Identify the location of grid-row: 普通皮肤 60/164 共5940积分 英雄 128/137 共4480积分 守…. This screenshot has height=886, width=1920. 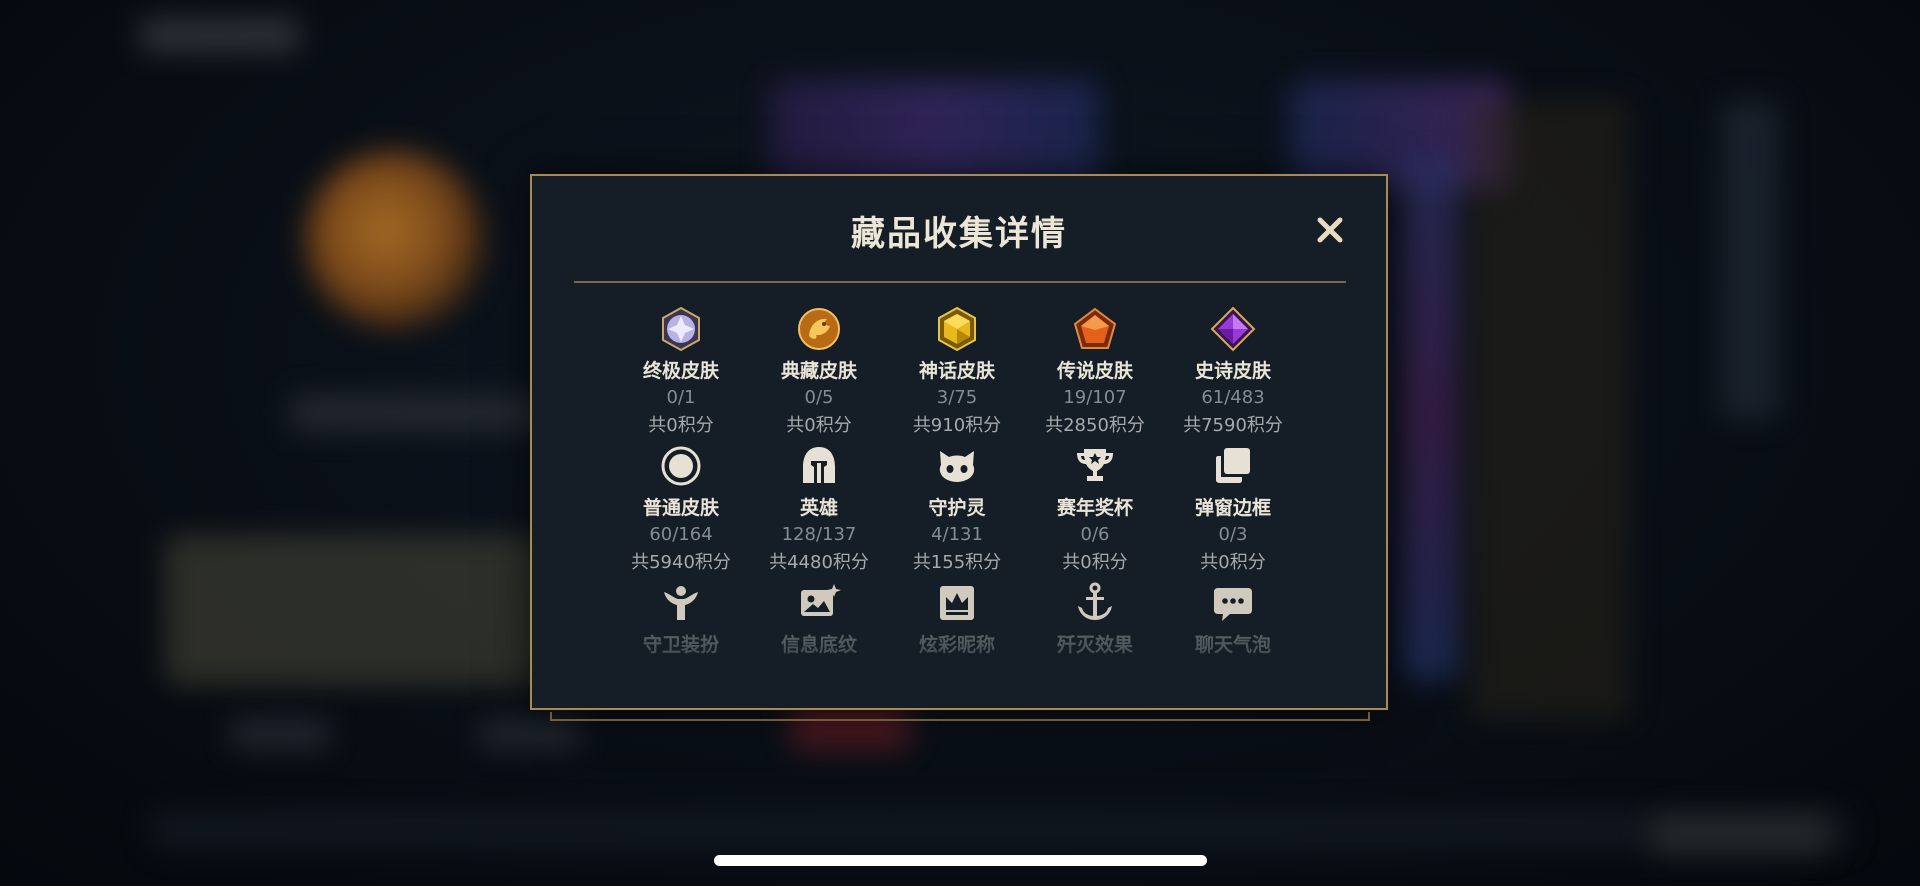
(957, 511).